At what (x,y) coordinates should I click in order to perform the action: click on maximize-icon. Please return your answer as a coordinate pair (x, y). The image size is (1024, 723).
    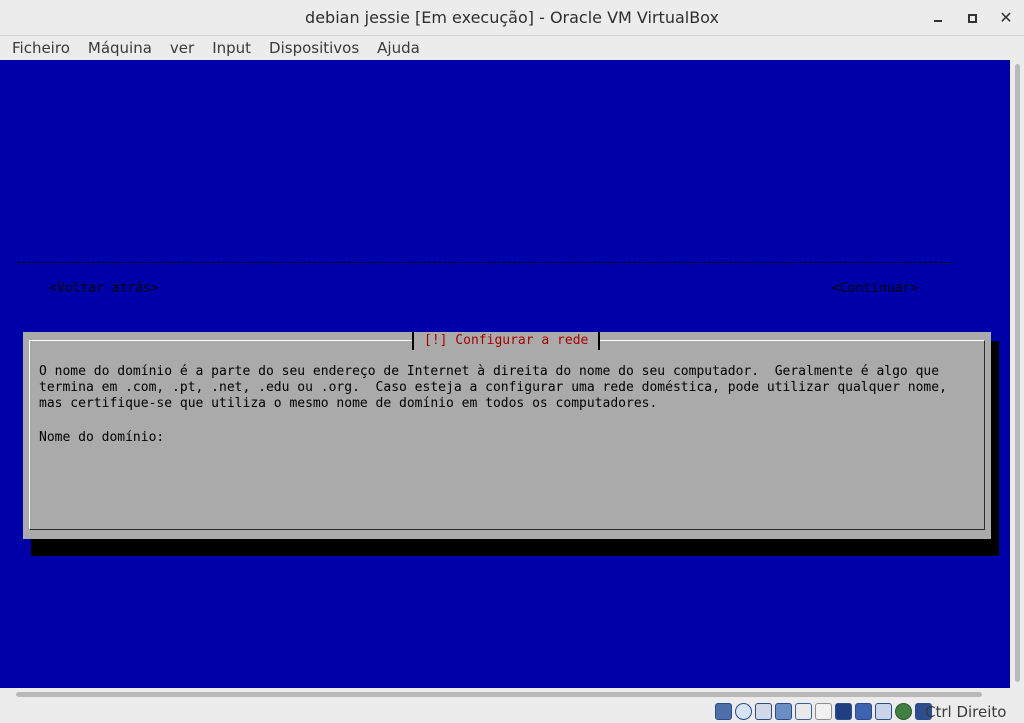
    Looking at the image, I should click on (972, 18).